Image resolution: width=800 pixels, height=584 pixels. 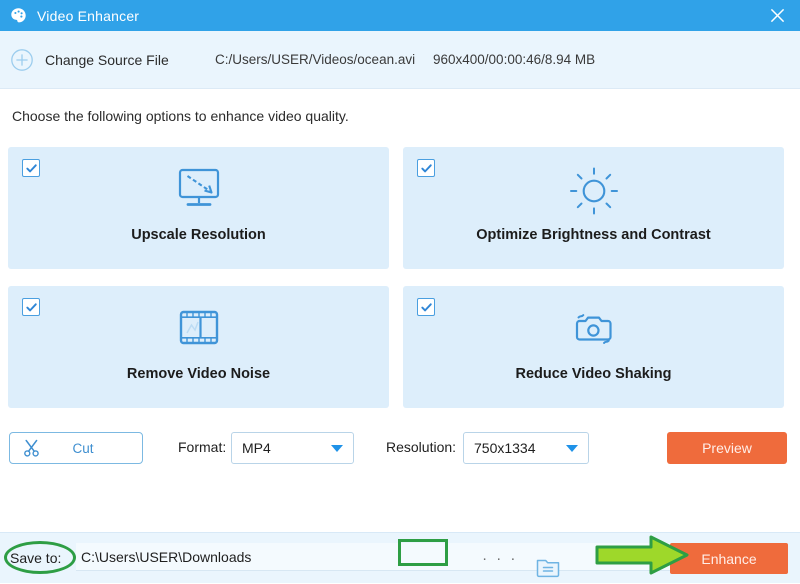 I want to click on option-card-reduce-shaking: Reduce Video Shaking, so click(x=593, y=347).